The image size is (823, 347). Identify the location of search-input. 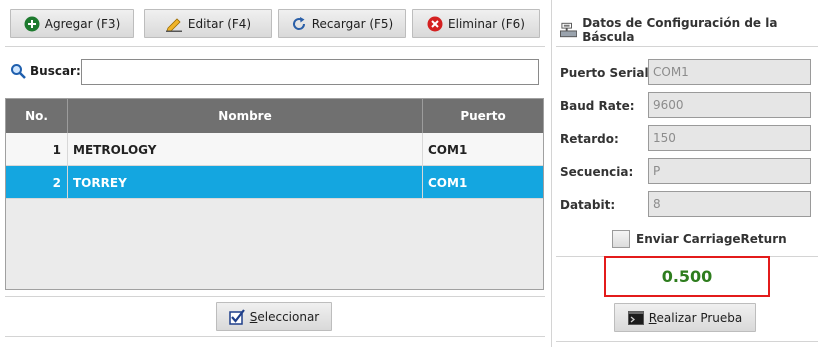
(310, 72).